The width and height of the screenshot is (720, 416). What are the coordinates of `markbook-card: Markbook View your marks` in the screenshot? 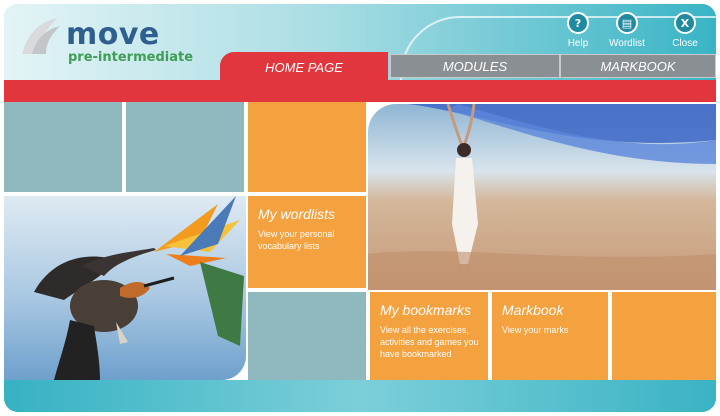 It's located at (551, 336).